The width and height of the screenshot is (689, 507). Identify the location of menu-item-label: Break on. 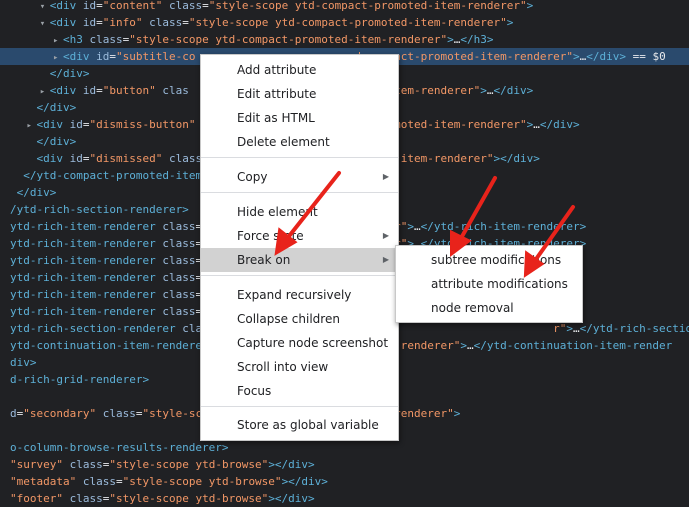
(264, 260).